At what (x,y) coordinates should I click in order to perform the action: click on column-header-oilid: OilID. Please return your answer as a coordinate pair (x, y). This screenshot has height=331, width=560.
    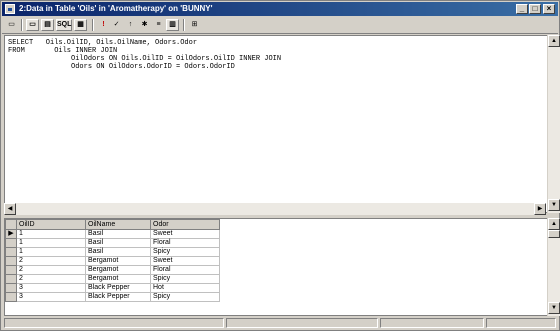
    Looking at the image, I should click on (51, 224).